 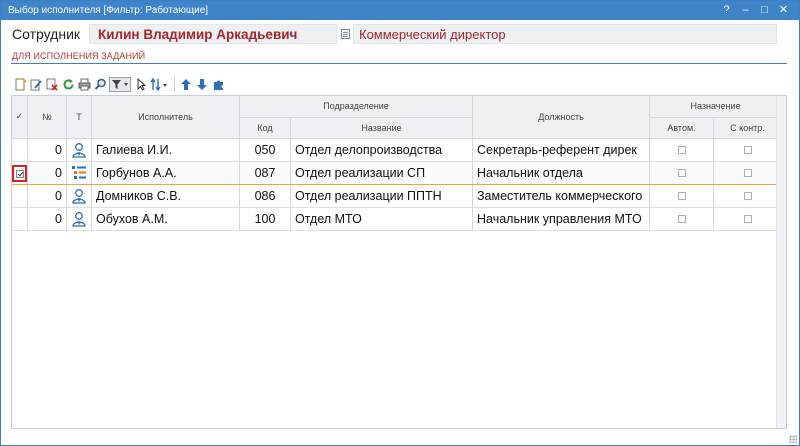 What do you see at coordinates (265, 219) in the screenshot?
I see `row-dept-code: 100` at bounding box center [265, 219].